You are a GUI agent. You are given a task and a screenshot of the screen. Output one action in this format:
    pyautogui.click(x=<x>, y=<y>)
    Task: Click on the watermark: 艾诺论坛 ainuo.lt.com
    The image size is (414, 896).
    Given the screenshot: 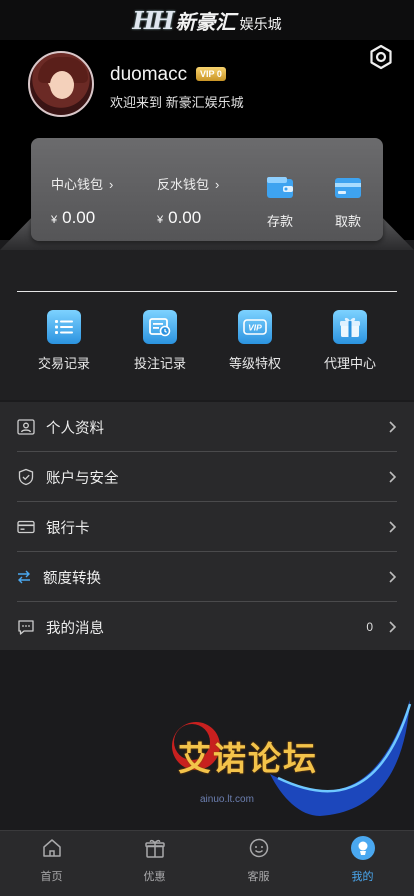 What is the action you would take?
    pyautogui.click(x=292, y=755)
    